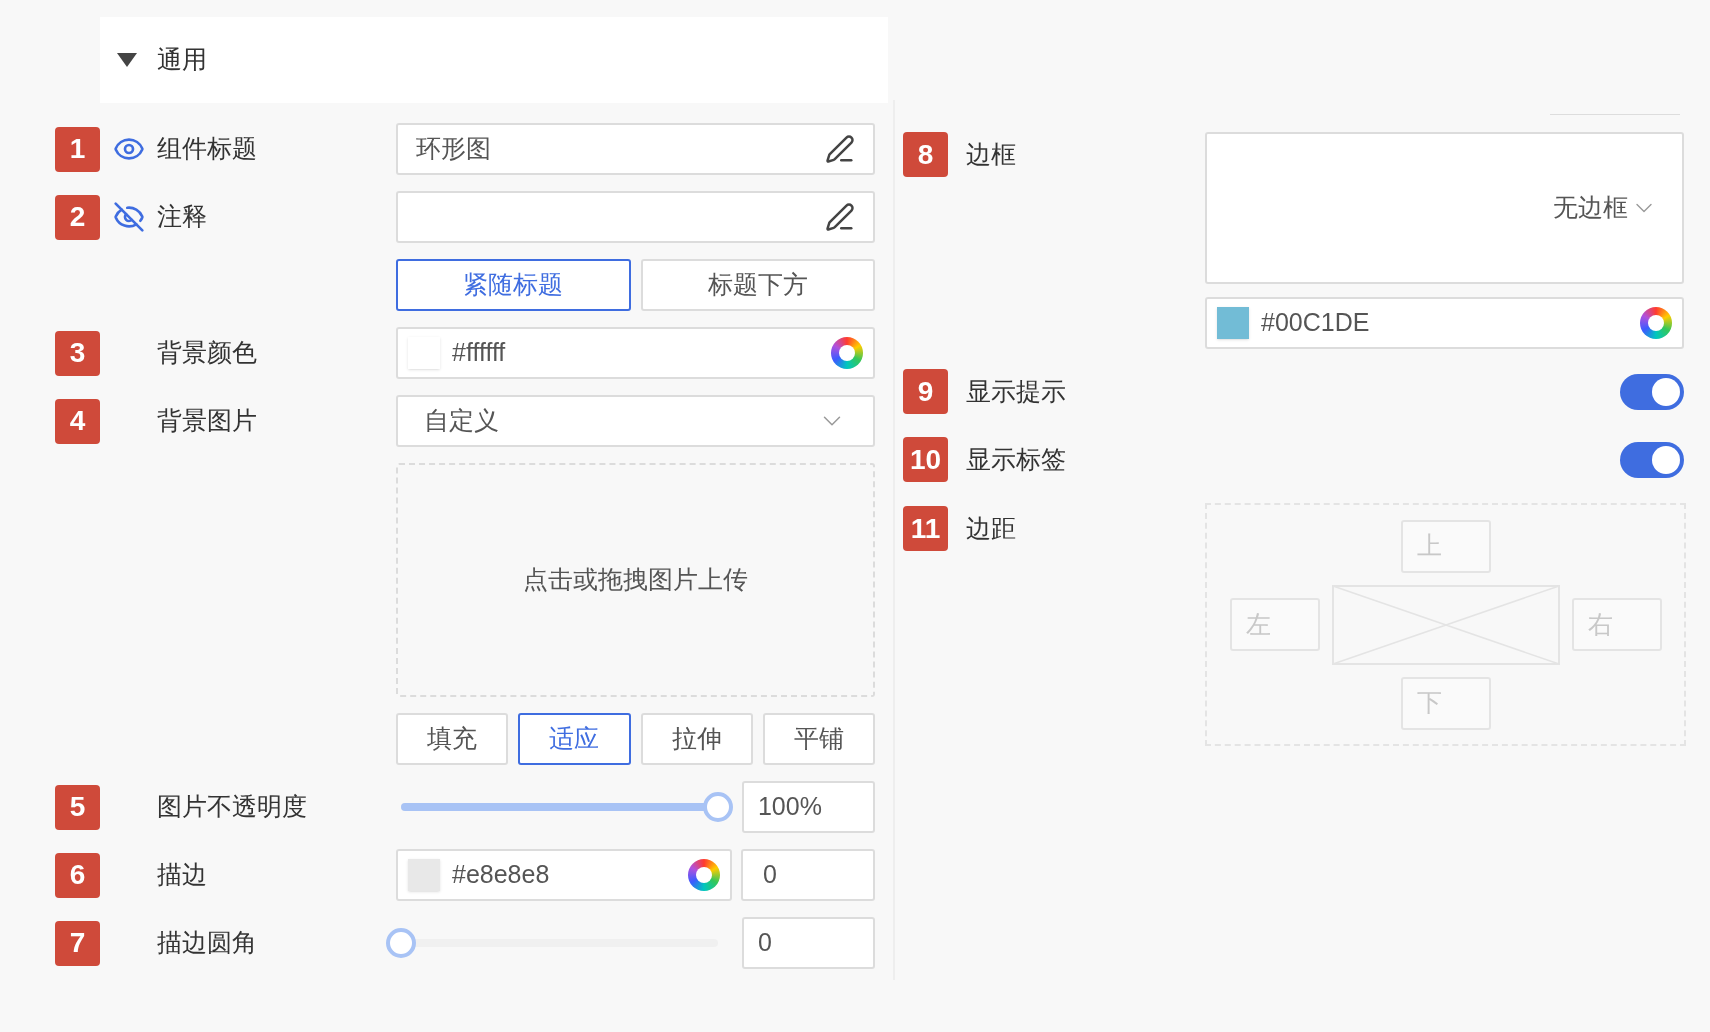 This screenshot has height=1032, width=1710. I want to click on upload-hint: 点击或拖拽图片上传, so click(635, 580).